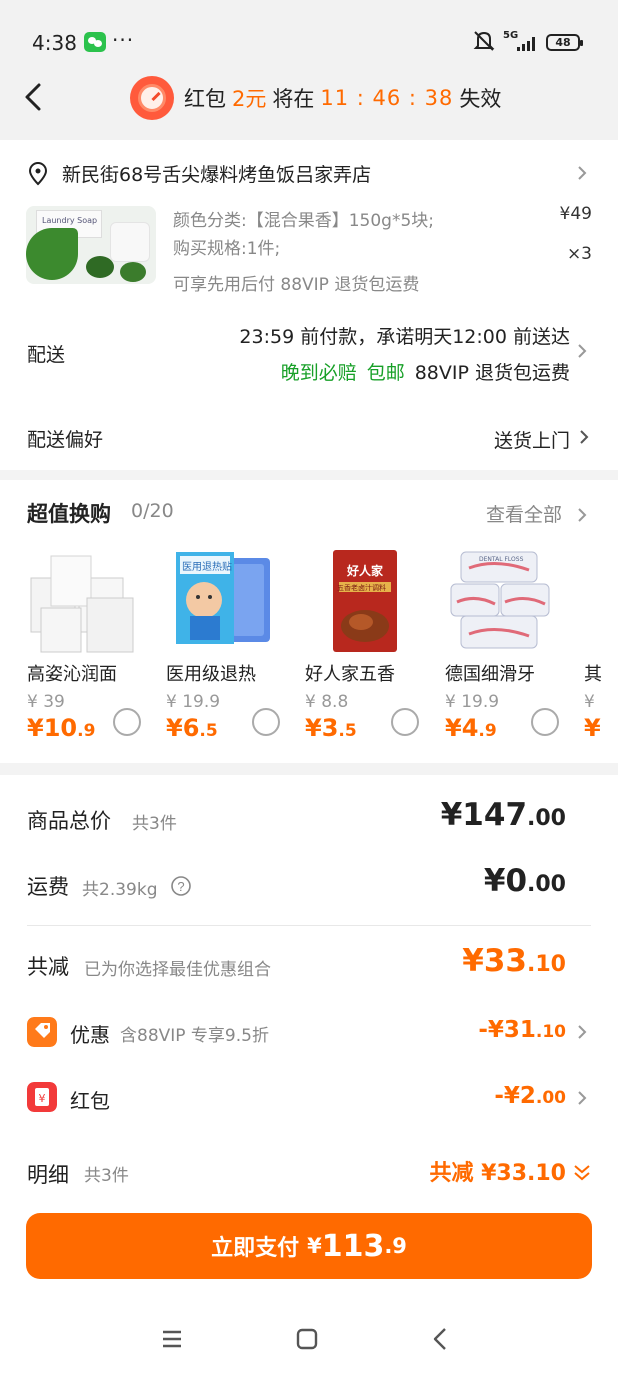  I want to click on location-pin-icon, so click(38, 174).